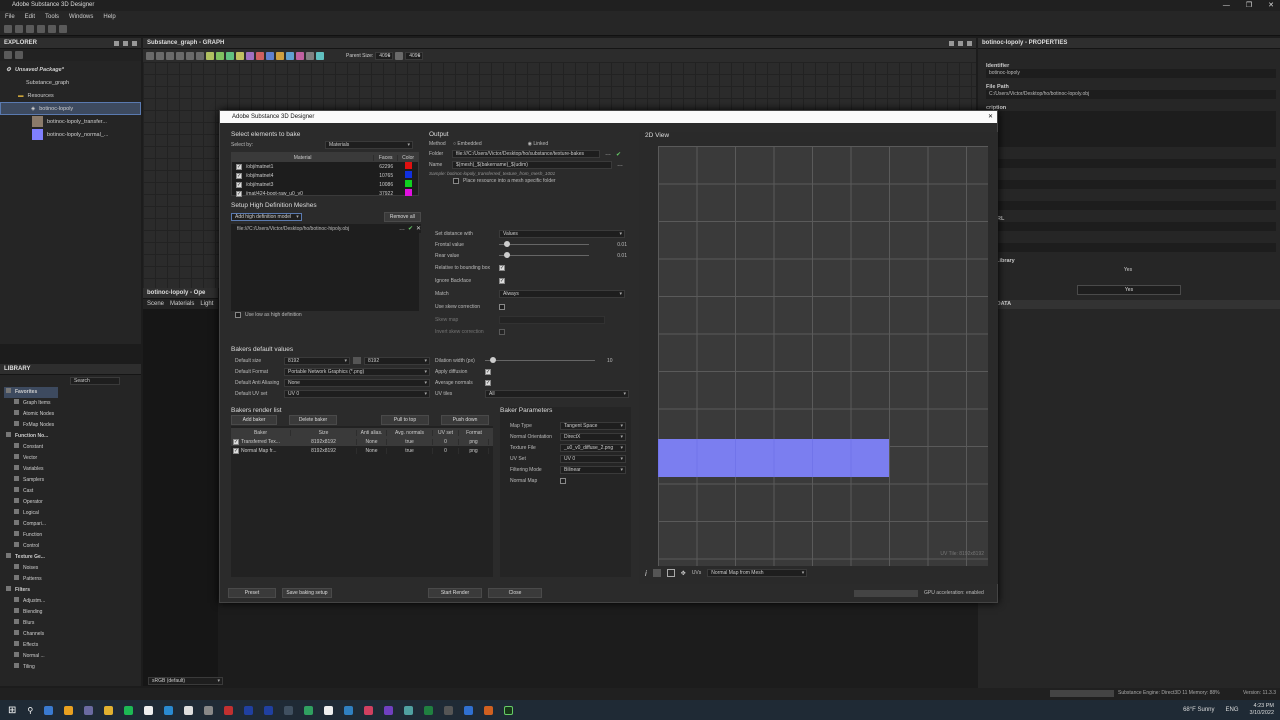  I want to click on slider-handle, so click(493, 360).